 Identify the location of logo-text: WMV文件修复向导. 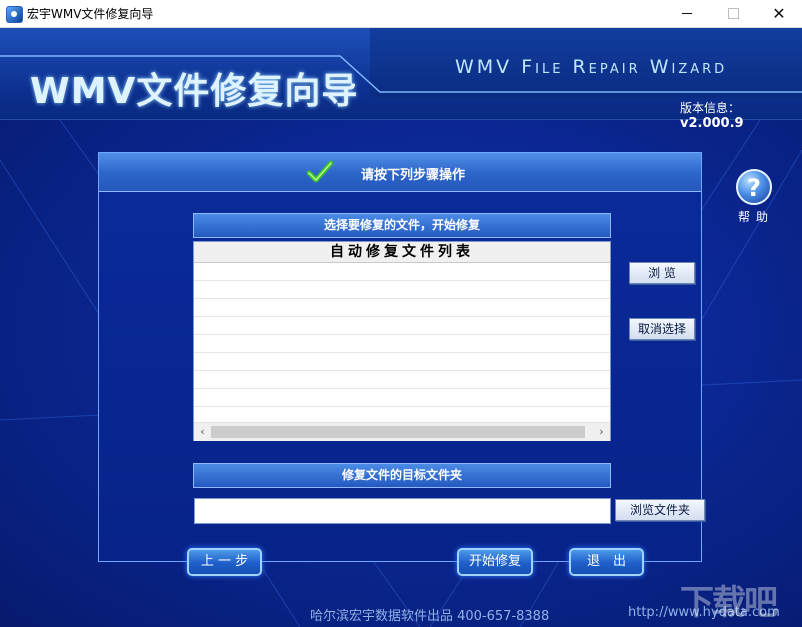
(194, 91).